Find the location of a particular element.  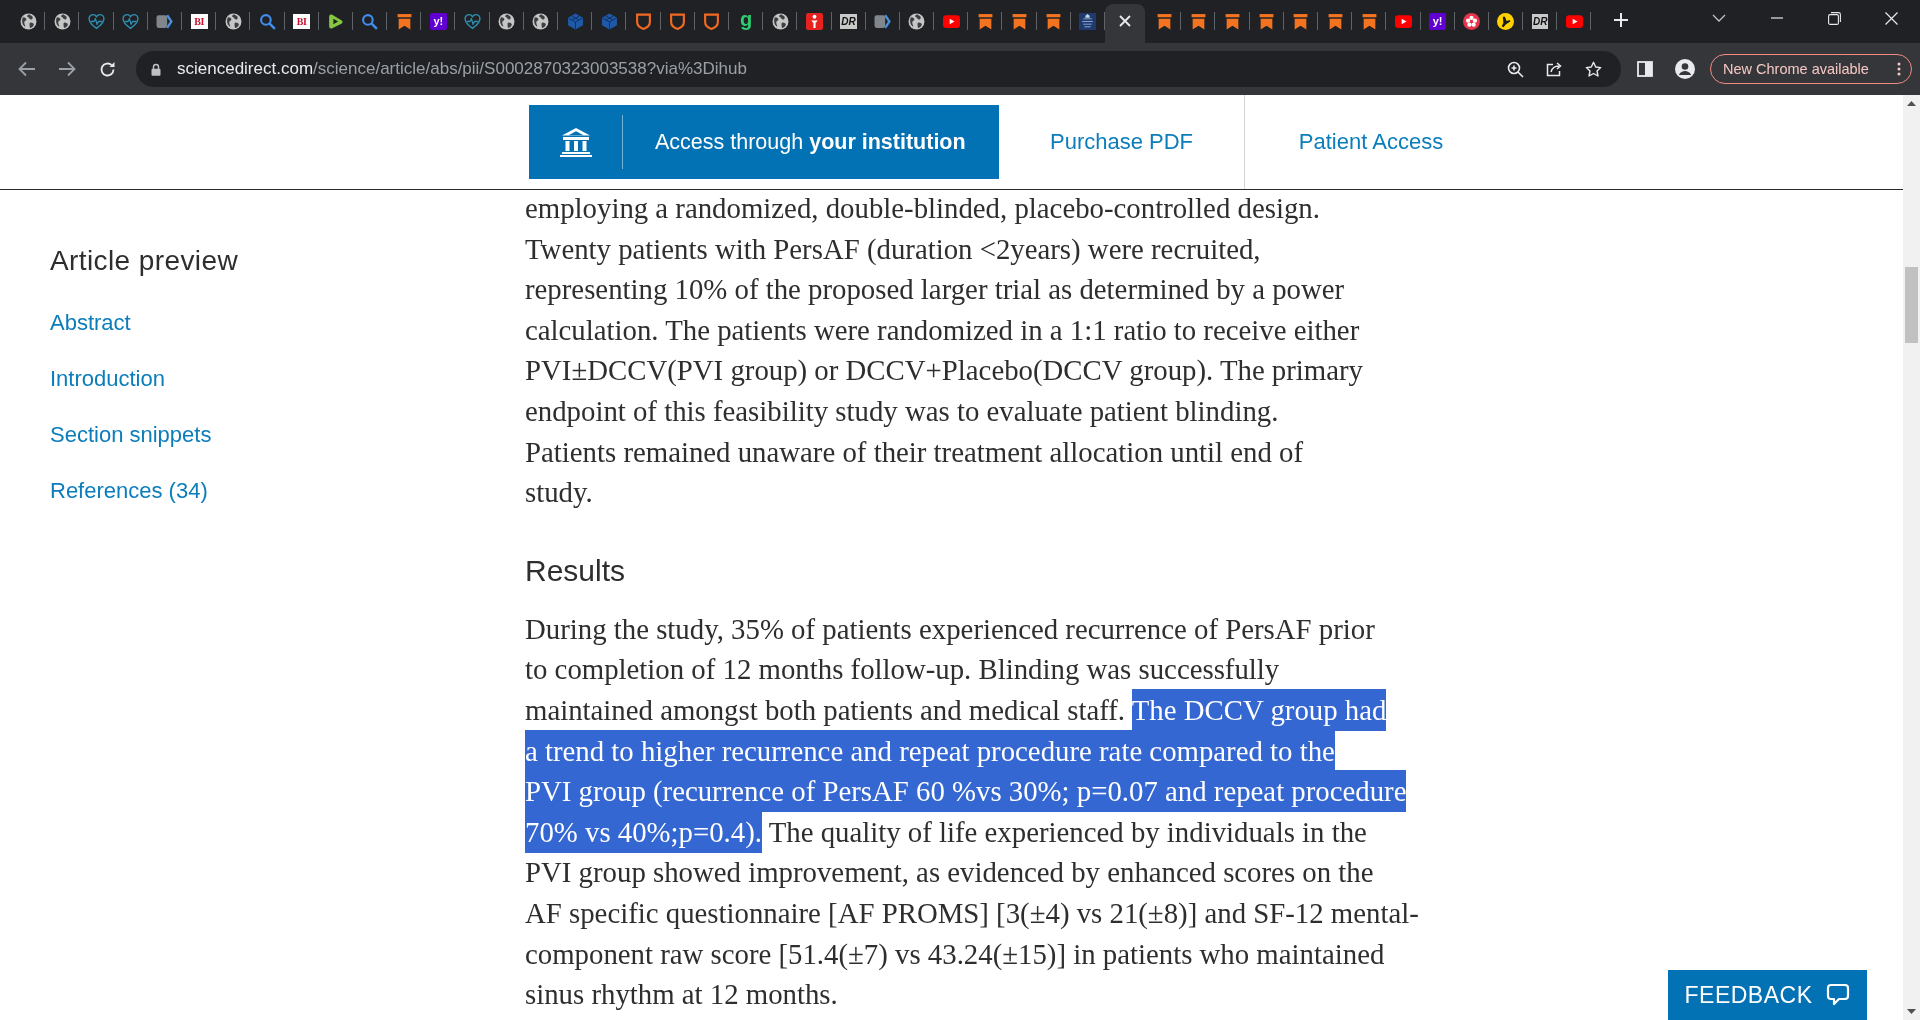

tab-close-button is located at coordinates (1125, 21).